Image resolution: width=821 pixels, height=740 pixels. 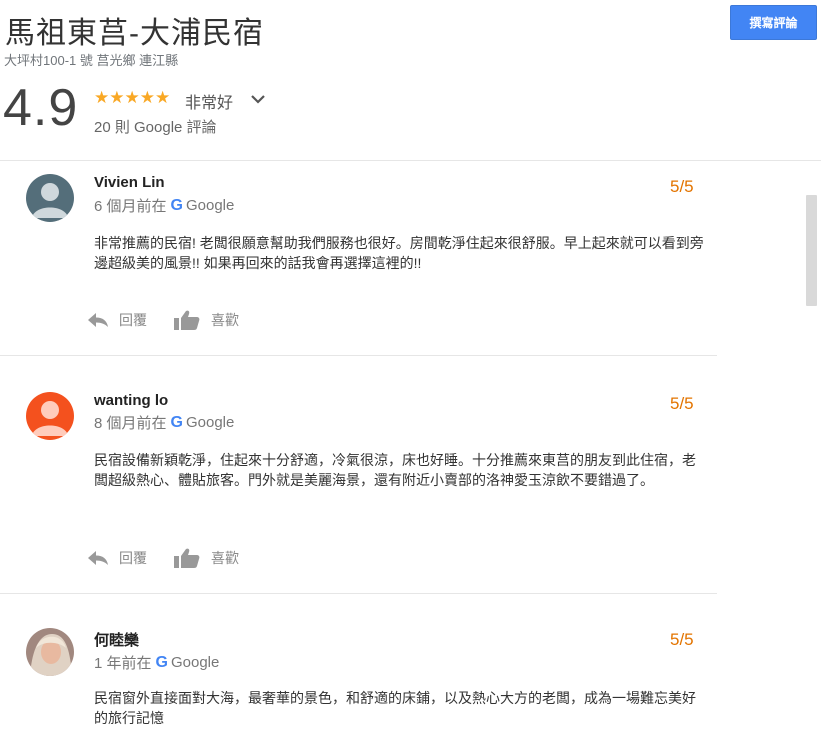 I want to click on place-title: 馬祖東莒-大浦民宿, so click(x=134, y=33).